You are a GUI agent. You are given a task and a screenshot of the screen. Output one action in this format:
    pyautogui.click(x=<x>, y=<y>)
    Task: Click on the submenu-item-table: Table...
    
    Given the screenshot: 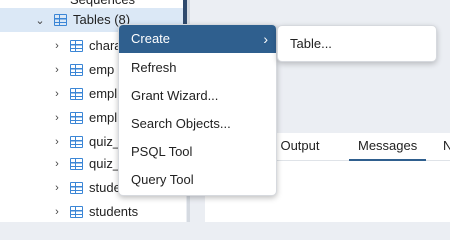 What is the action you would take?
    pyautogui.click(x=357, y=44)
    